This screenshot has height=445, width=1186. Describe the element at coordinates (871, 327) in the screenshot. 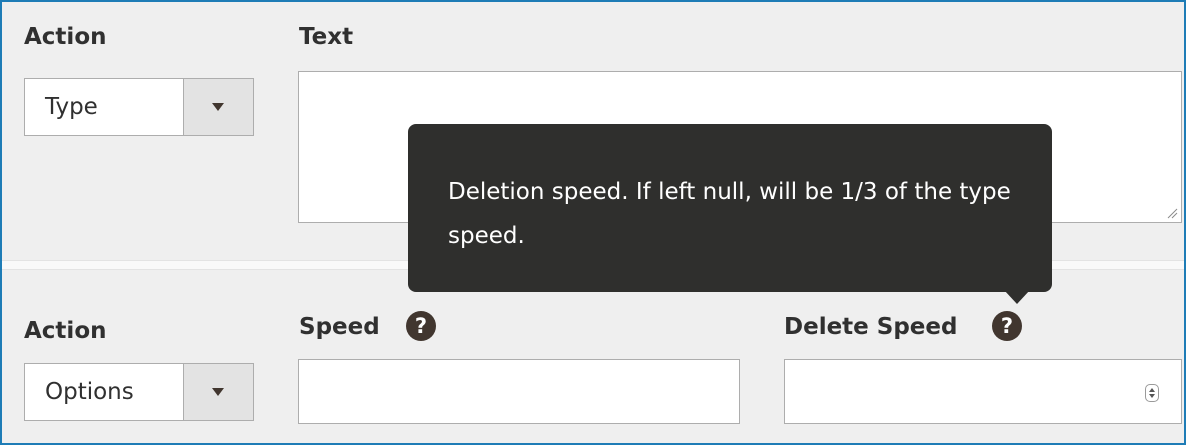

I see `delete-speed-label: Delete Speed` at that location.